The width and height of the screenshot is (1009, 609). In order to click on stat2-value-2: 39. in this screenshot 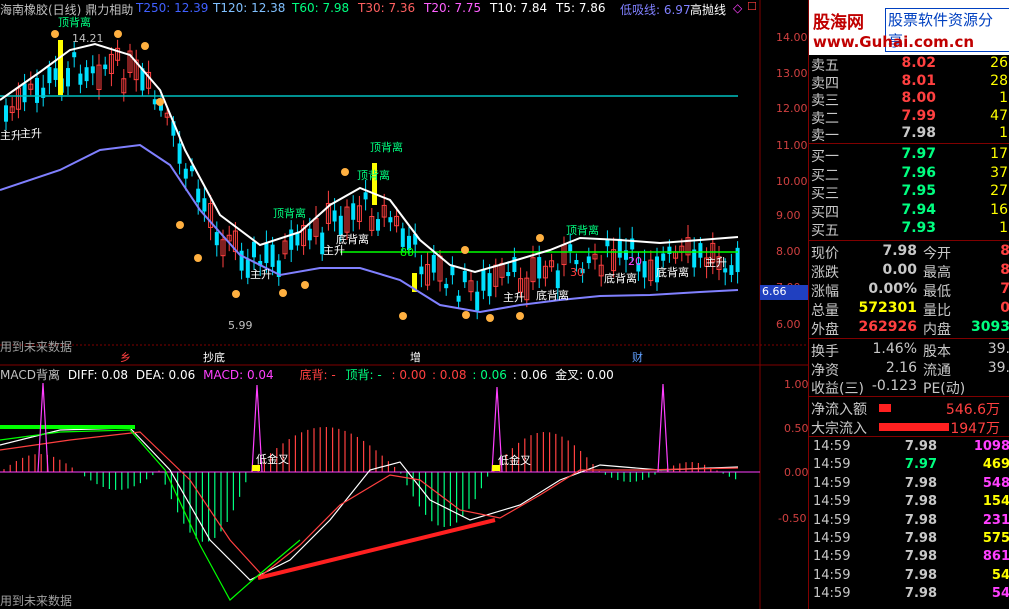, I will do `click(998, 367)`.